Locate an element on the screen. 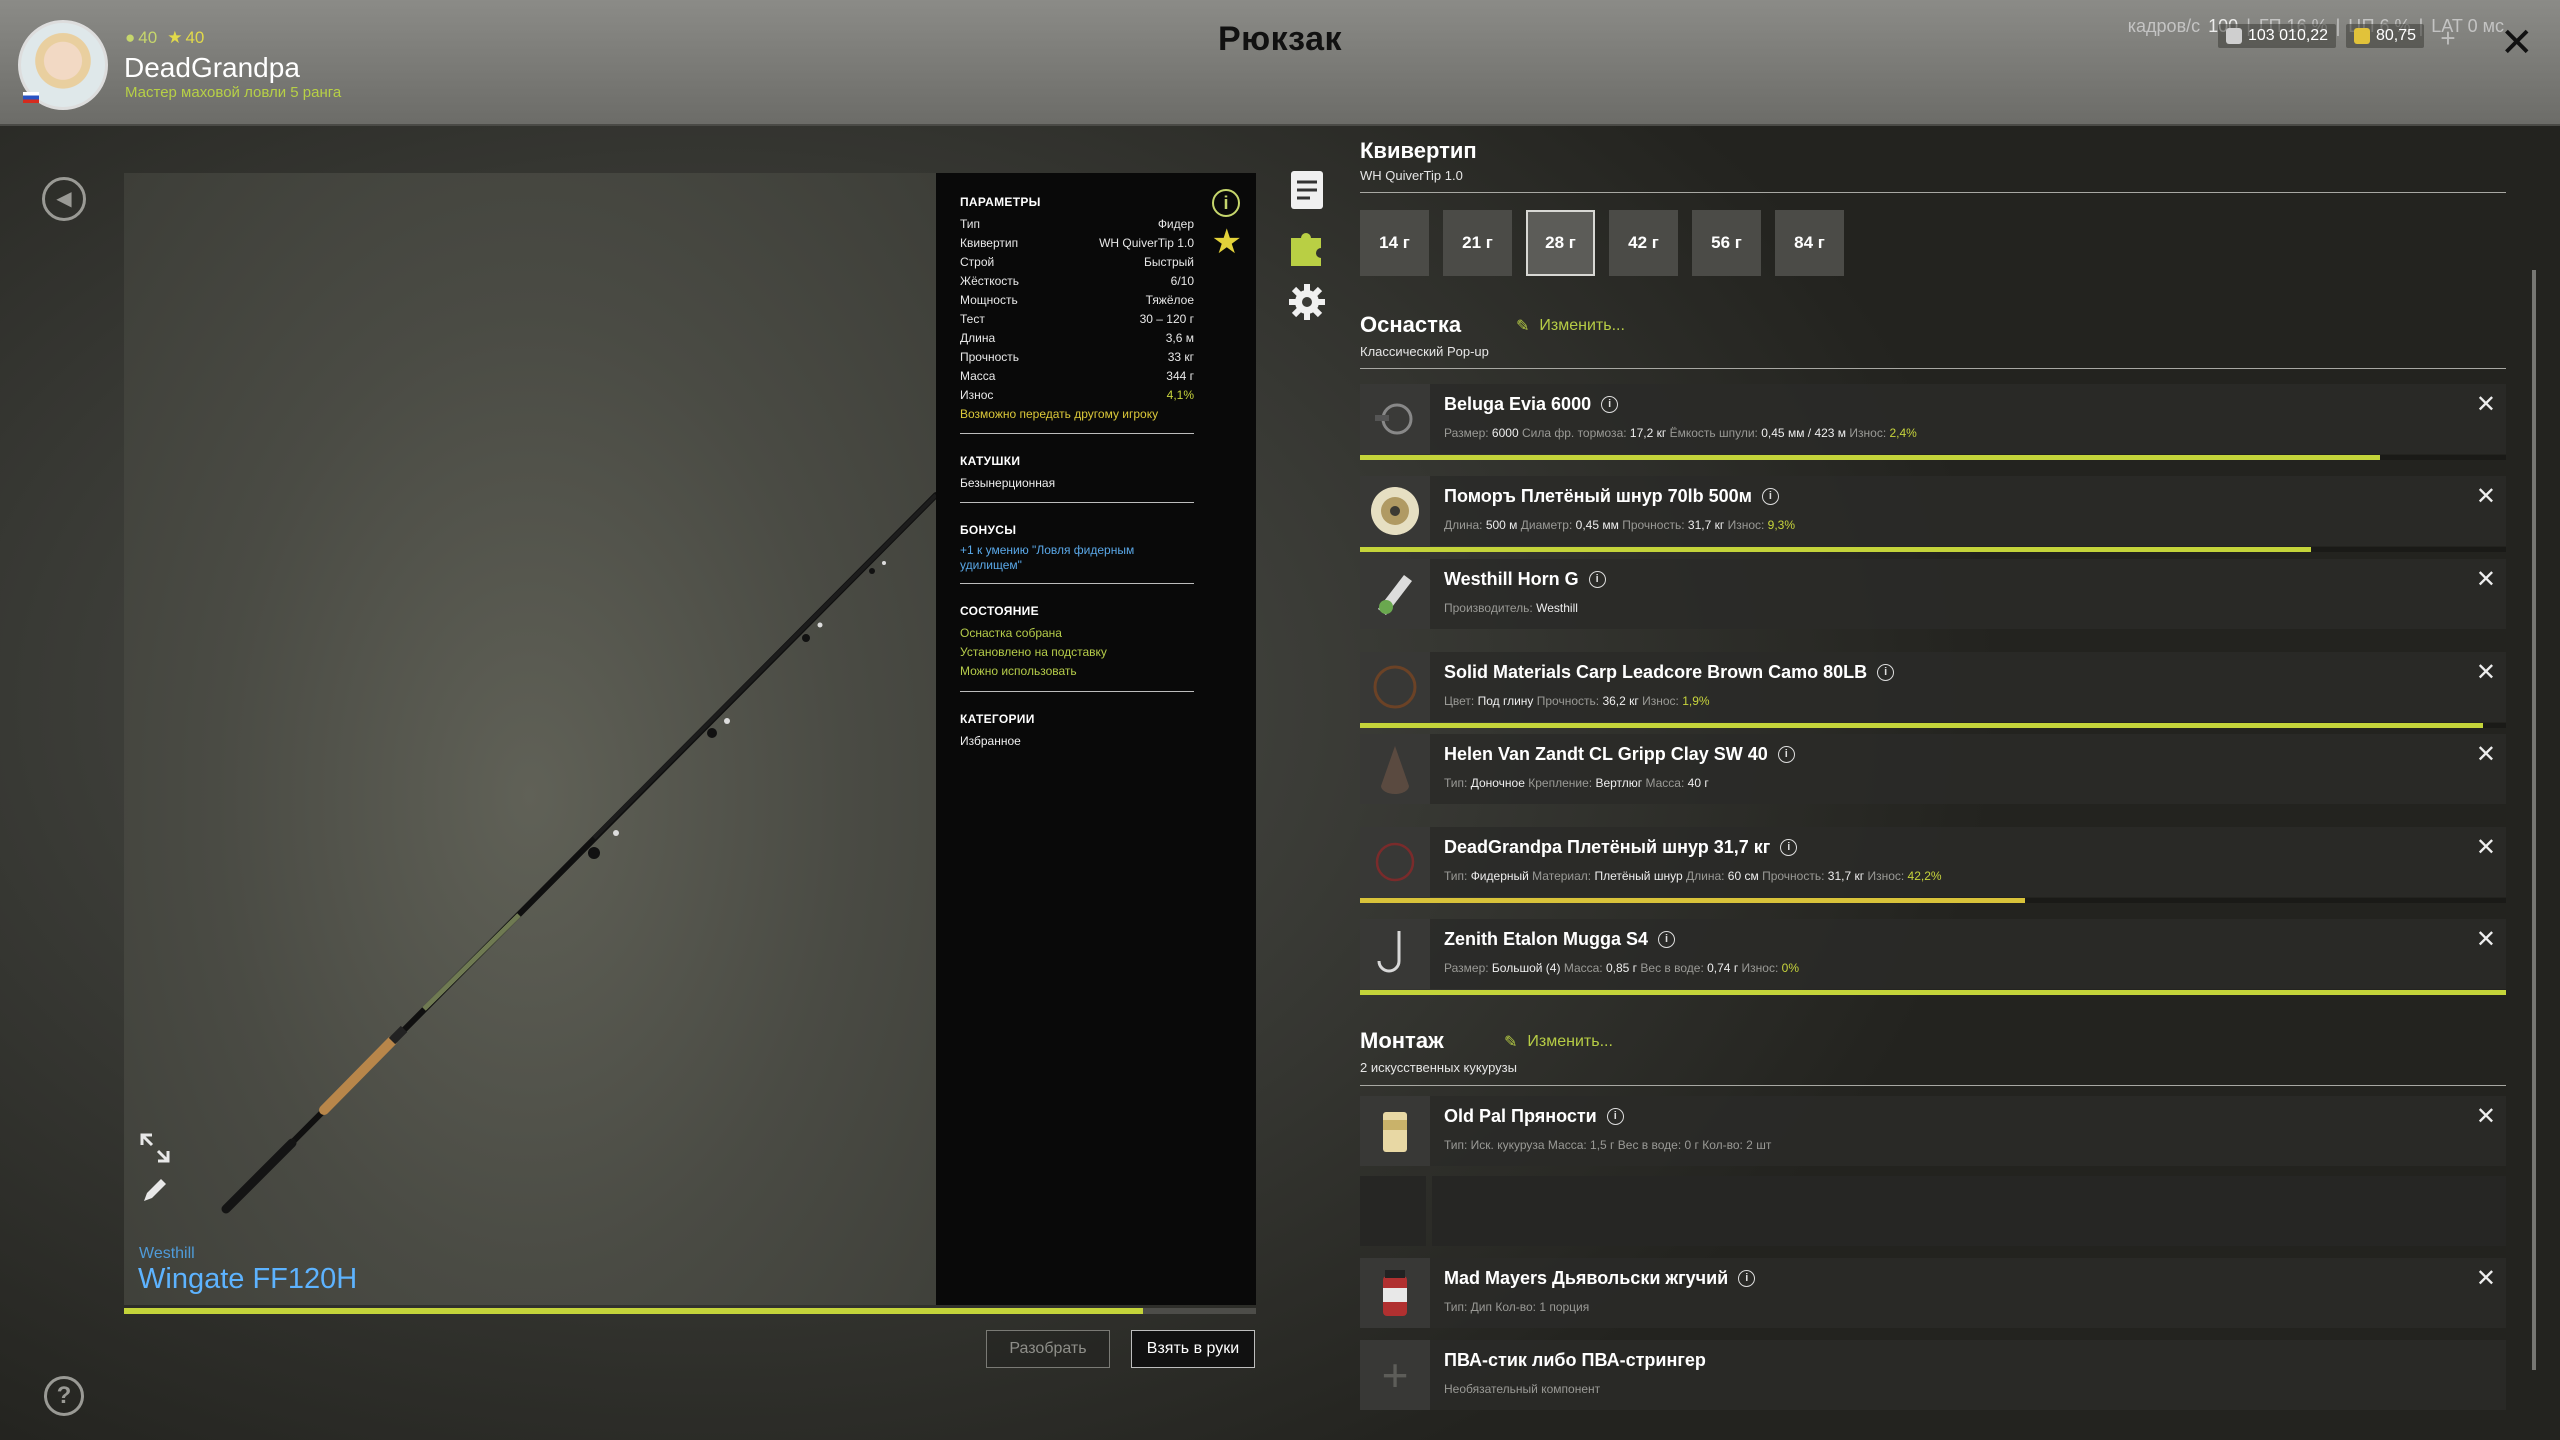 The width and height of the screenshot is (2560, 1440). bonuses-title: БОНУСЫ is located at coordinates (988, 530).